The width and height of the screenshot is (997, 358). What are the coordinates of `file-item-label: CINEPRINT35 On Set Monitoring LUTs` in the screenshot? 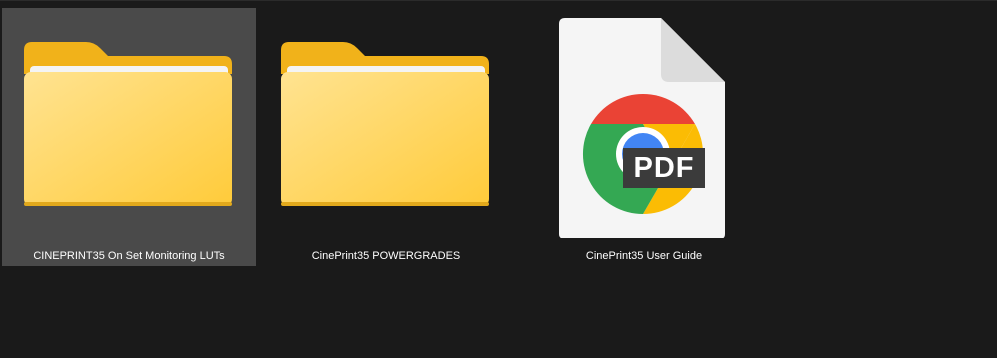 It's located at (129, 256).